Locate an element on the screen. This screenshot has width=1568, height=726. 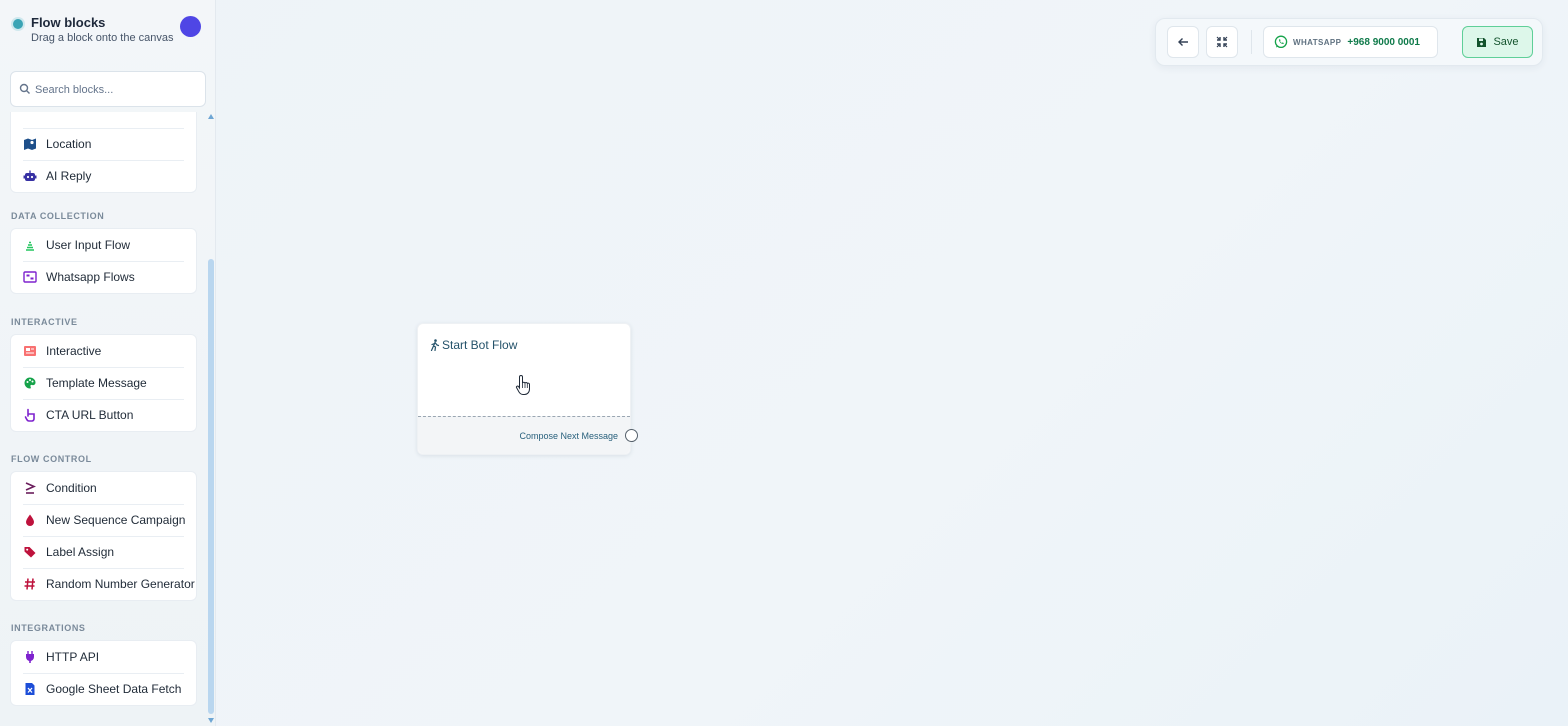
scroll-thumb is located at coordinates (211, 486).